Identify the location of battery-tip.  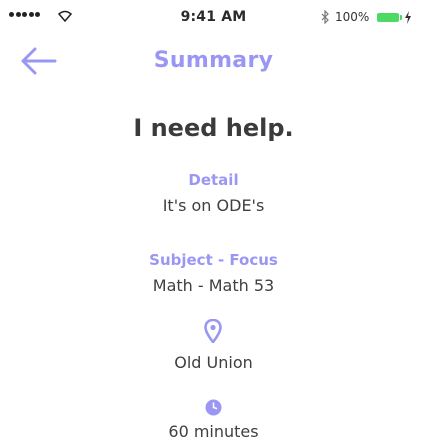
(401, 17).